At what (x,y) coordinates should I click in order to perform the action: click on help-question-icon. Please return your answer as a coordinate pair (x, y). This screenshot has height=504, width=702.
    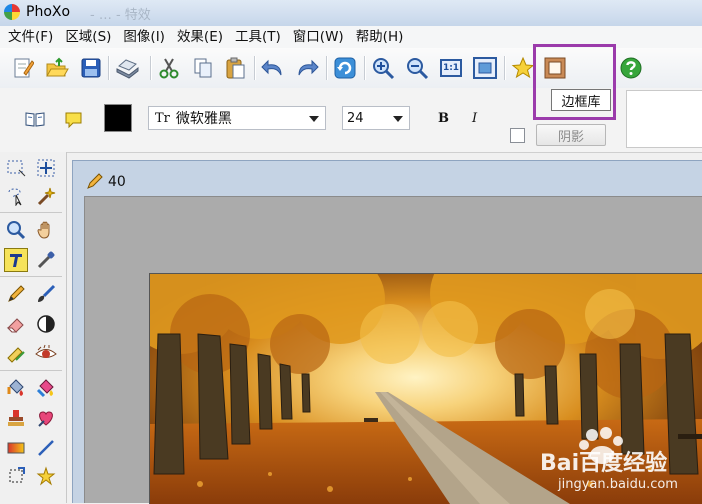
    Looking at the image, I should click on (631, 68).